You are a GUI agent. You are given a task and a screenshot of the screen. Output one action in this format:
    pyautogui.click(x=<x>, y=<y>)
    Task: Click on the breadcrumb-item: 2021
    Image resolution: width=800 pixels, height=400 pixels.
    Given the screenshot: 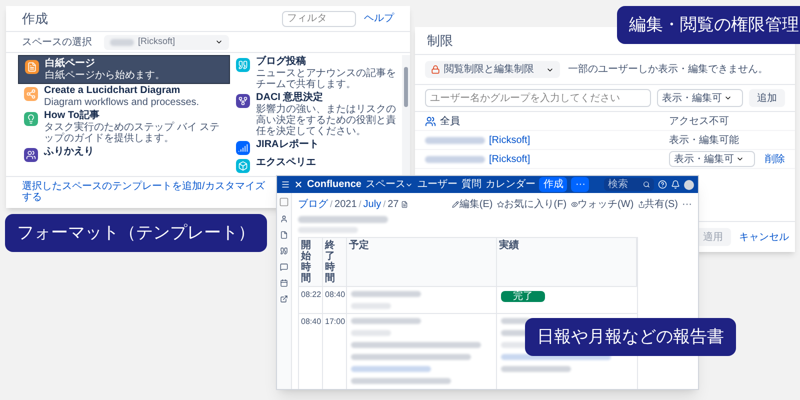 What is the action you would take?
    pyautogui.click(x=345, y=205)
    